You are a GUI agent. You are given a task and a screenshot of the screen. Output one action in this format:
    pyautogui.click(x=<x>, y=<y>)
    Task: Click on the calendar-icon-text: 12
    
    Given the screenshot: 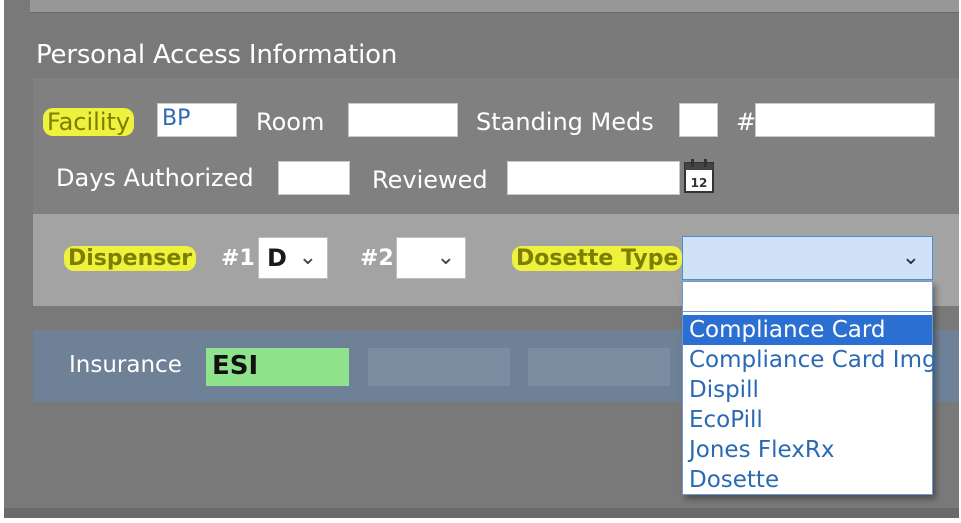 What is the action you would take?
    pyautogui.click(x=699, y=183)
    